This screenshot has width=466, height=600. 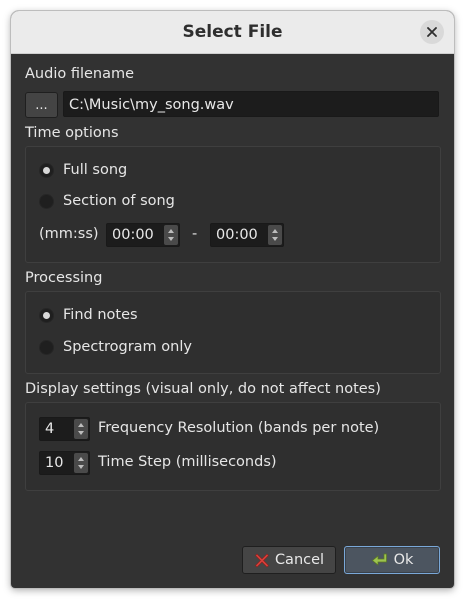 I want to click on spectrogram-only-label: Spectrogram only, so click(x=127, y=347).